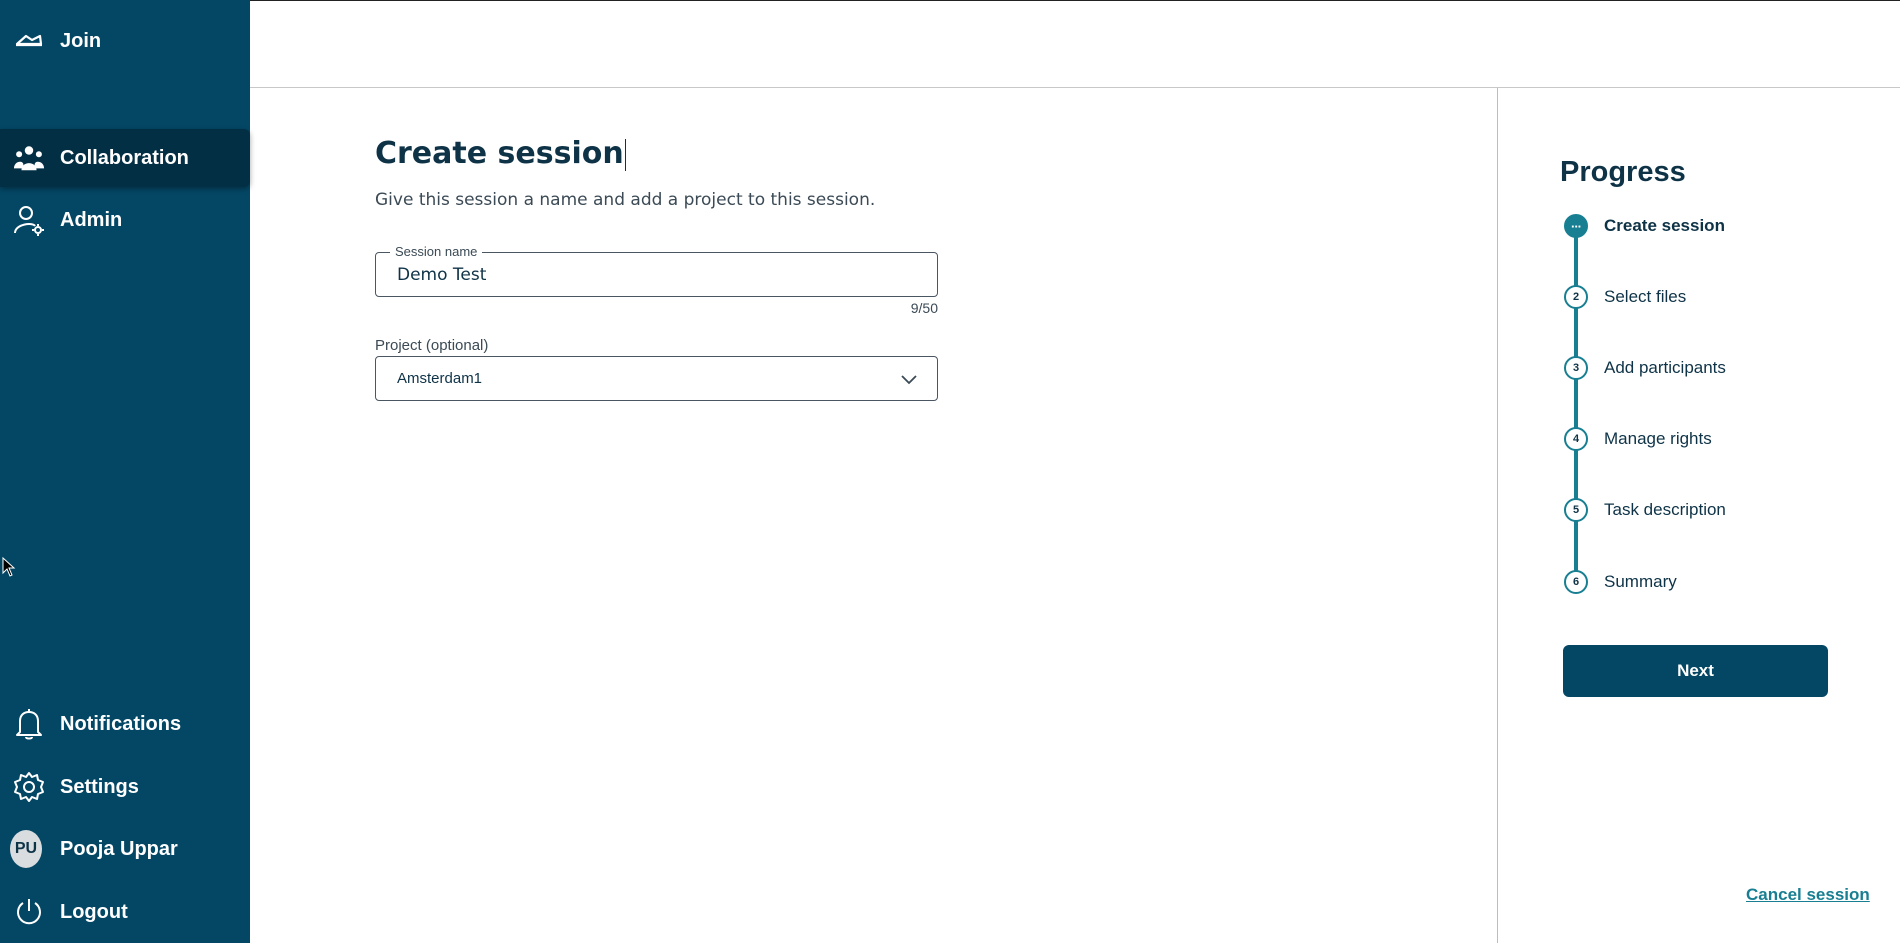  I want to click on sidebar-item-admin: Admin, so click(125, 220).